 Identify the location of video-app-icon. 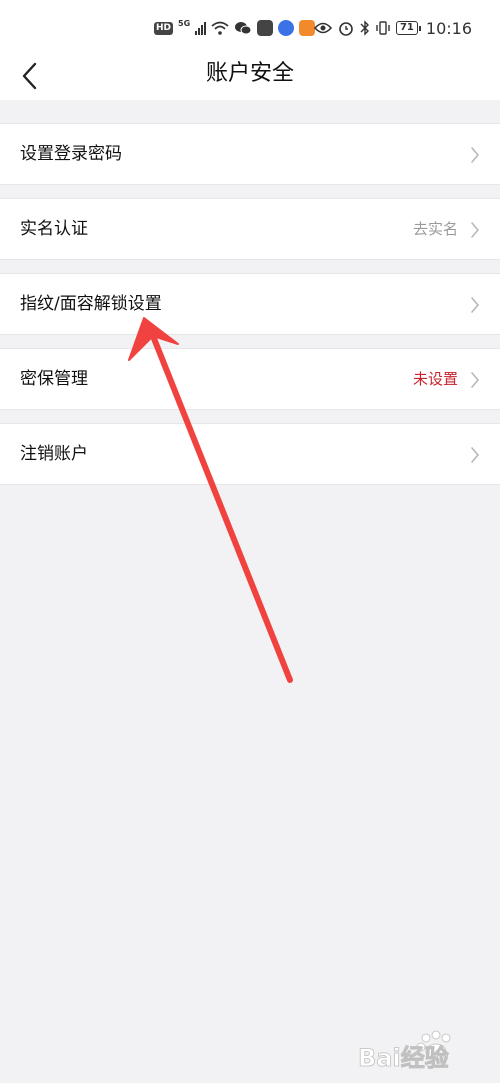
(307, 28).